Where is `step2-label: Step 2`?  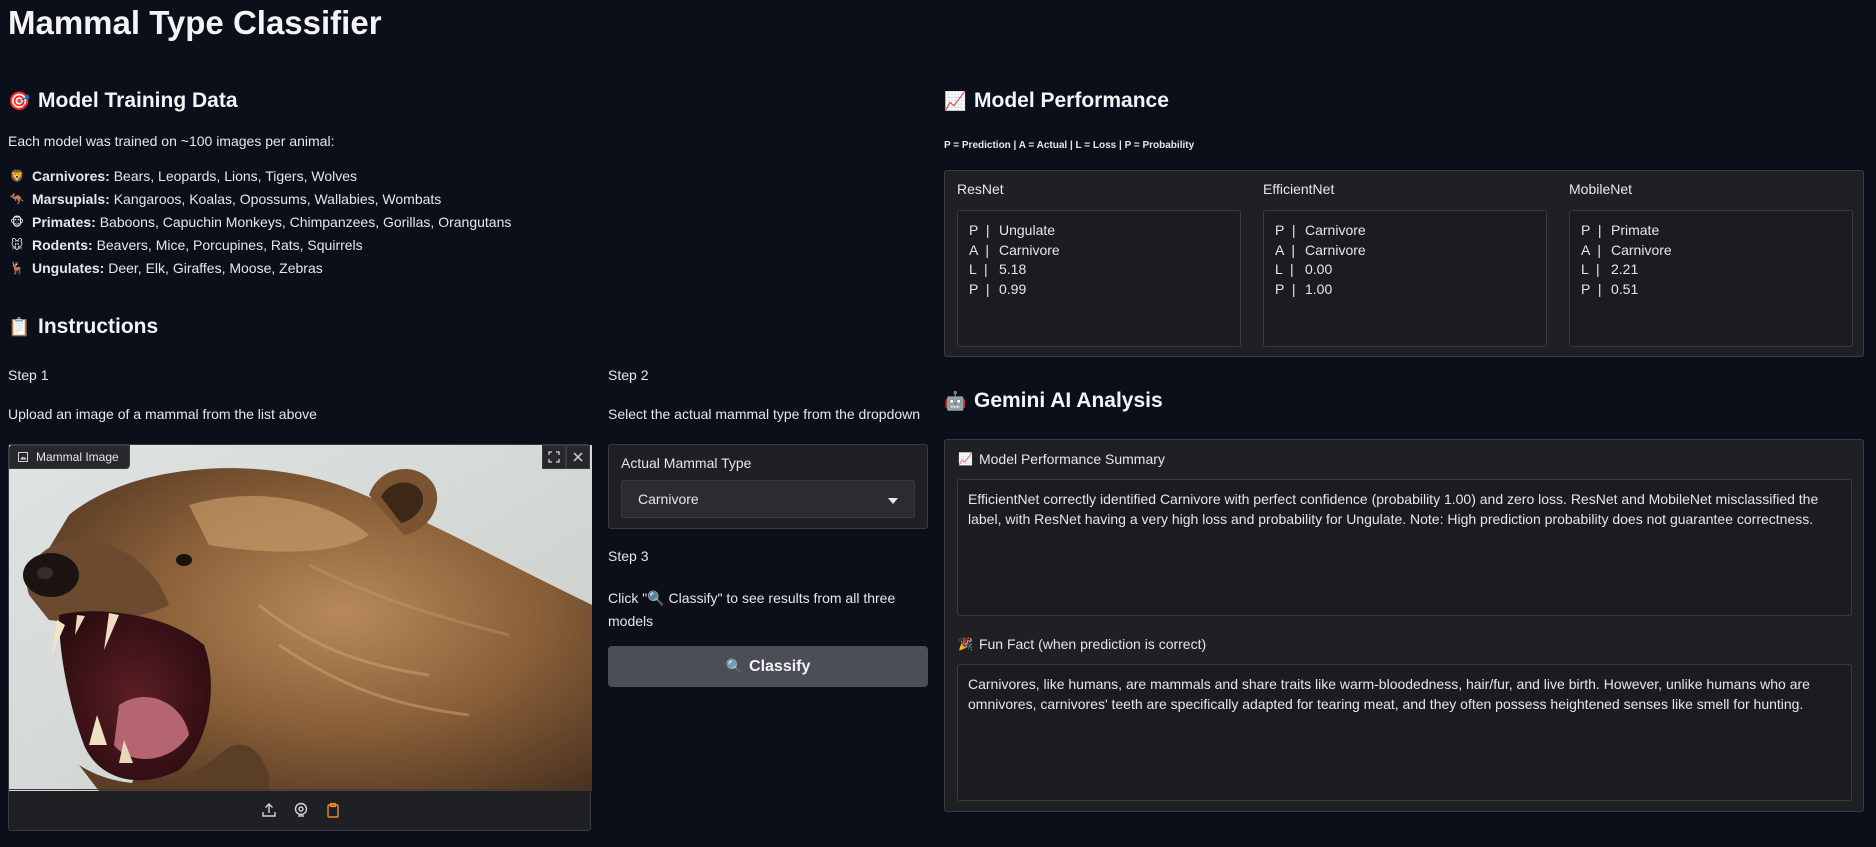 step2-label: Step 2 is located at coordinates (628, 375).